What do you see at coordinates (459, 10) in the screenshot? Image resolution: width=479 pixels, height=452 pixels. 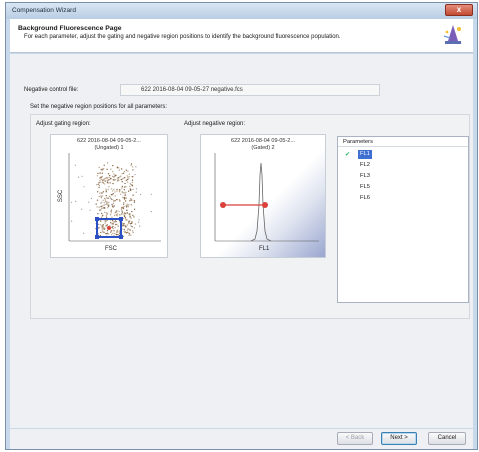 I see `close-button: x` at bounding box center [459, 10].